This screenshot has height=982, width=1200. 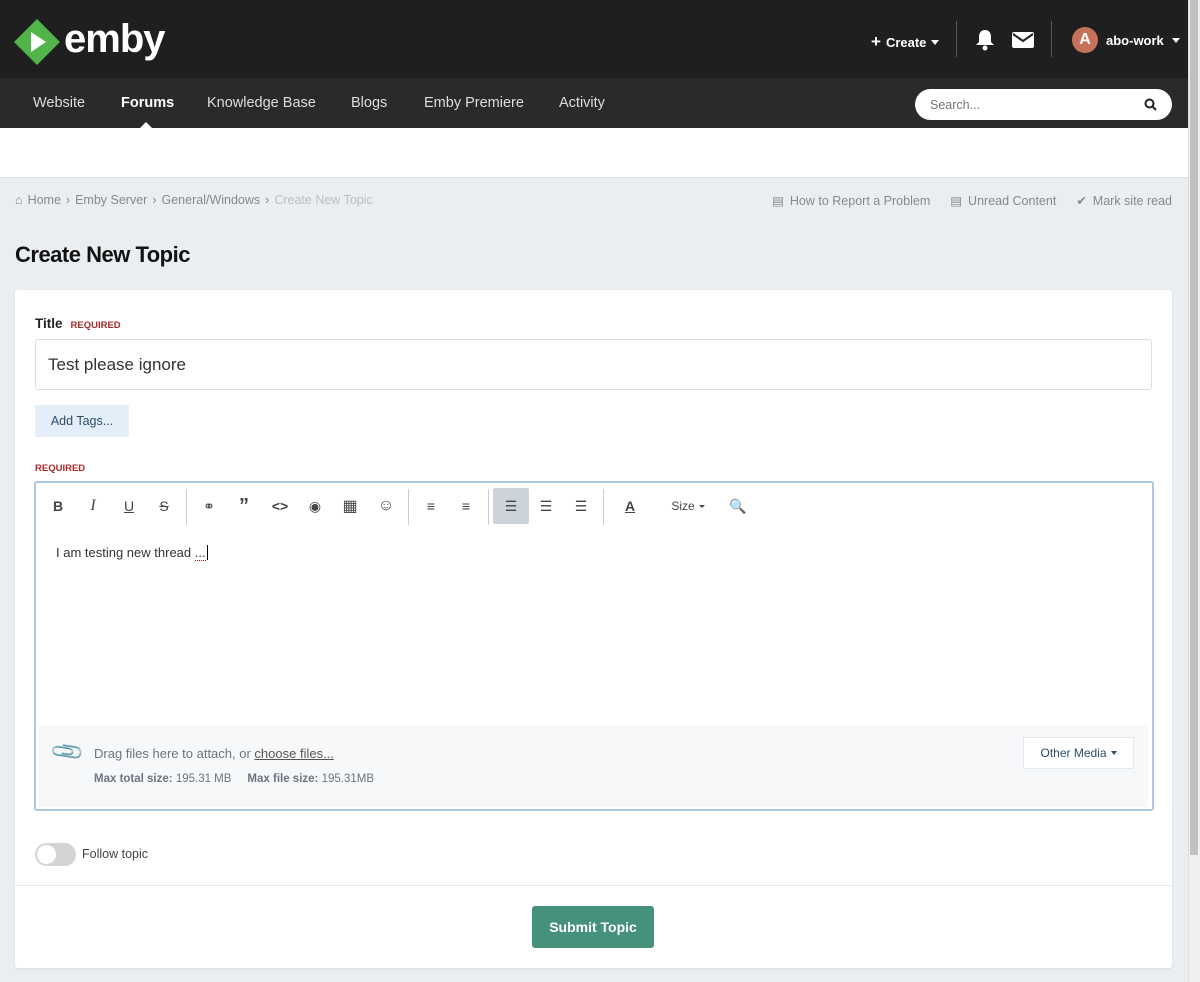 What do you see at coordinates (369, 103) in the screenshot?
I see `nav-blogs: Blogs` at bounding box center [369, 103].